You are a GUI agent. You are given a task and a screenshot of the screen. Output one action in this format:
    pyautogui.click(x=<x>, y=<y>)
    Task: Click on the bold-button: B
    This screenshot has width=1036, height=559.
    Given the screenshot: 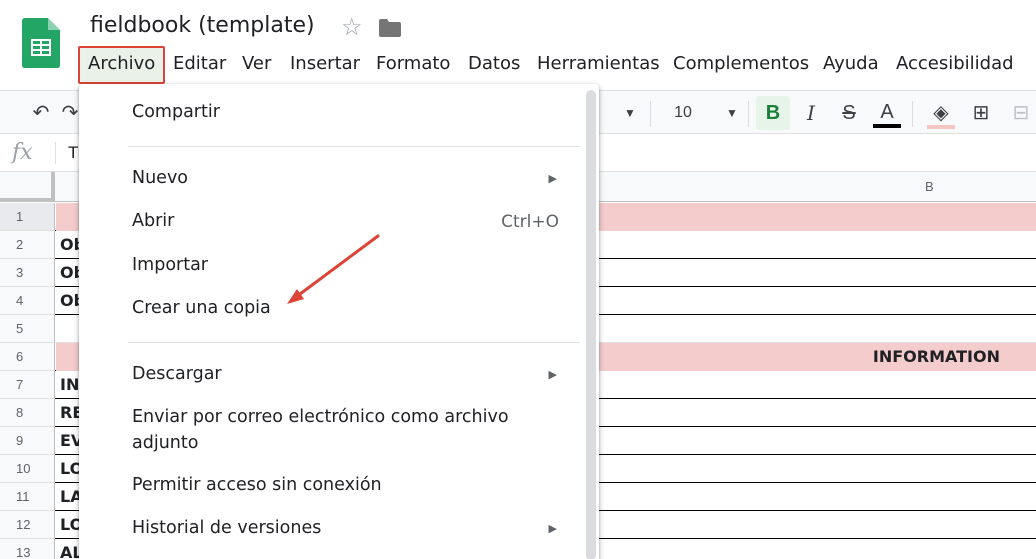 What is the action you would take?
    pyautogui.click(x=773, y=113)
    